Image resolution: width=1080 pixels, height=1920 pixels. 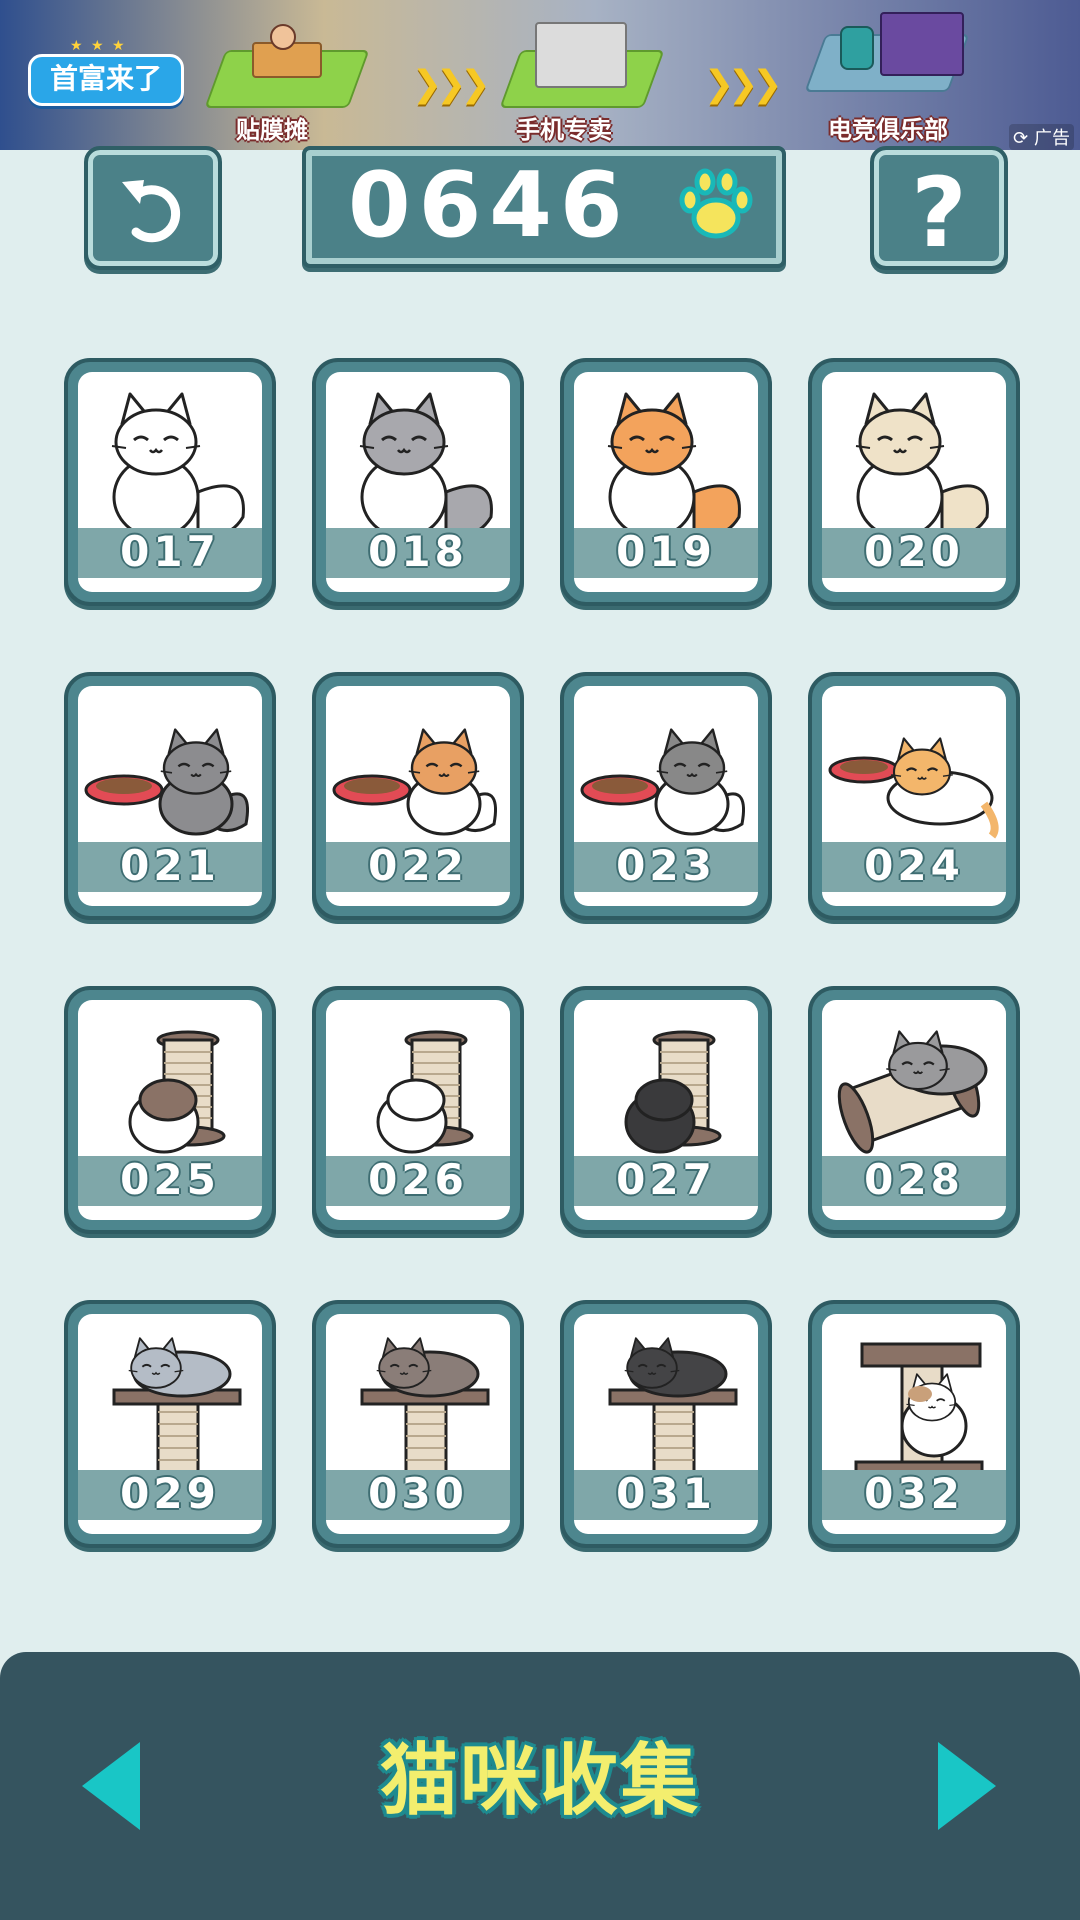 I want to click on cat-card: 030, so click(x=418, y=1424).